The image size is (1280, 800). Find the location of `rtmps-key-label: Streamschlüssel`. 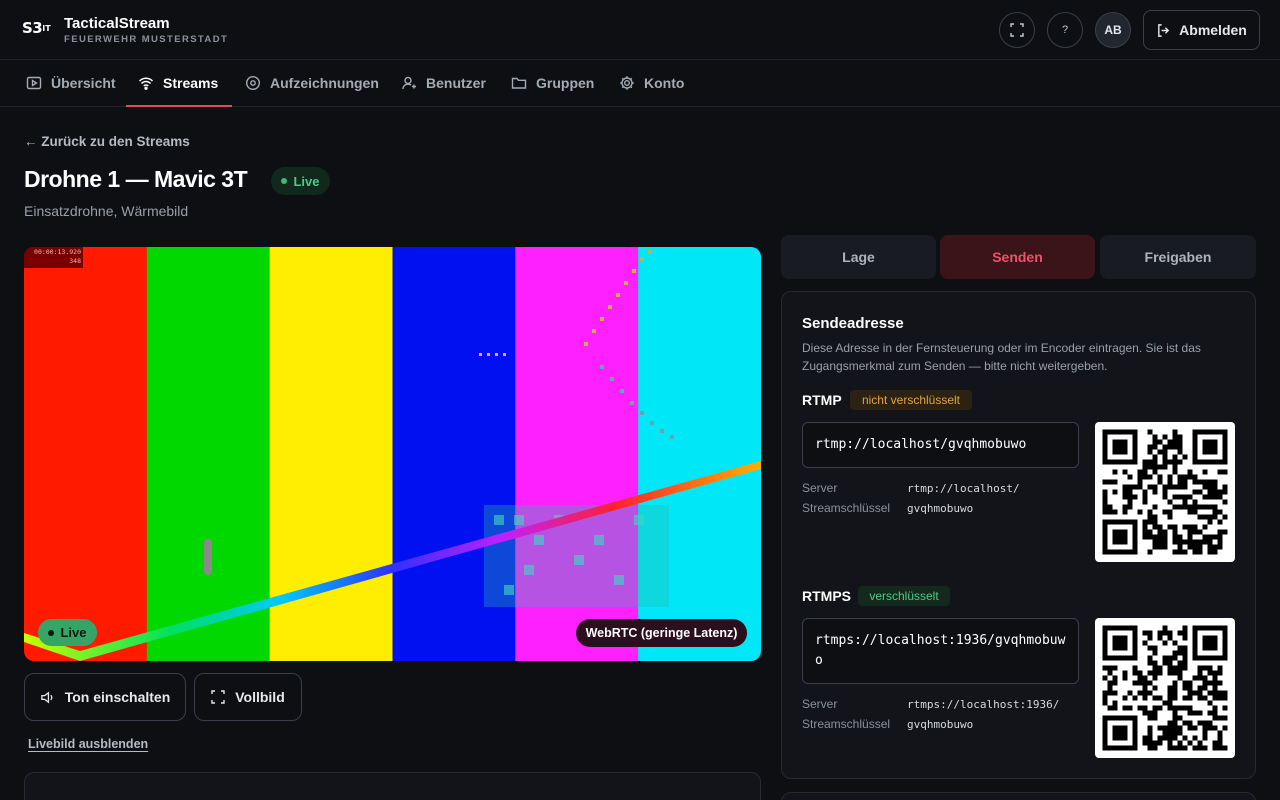

rtmps-key-label: Streamschlüssel is located at coordinates (846, 724).